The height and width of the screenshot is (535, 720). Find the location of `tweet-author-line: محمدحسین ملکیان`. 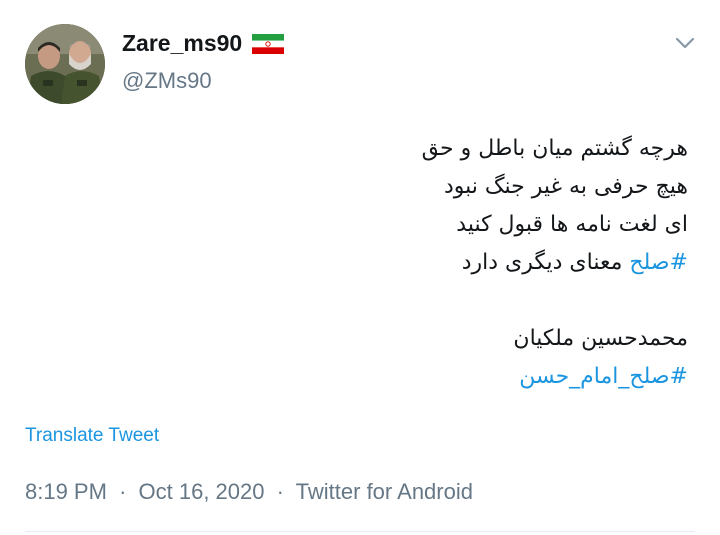

tweet-author-line: محمدحسین ملکیان is located at coordinates (600, 338).